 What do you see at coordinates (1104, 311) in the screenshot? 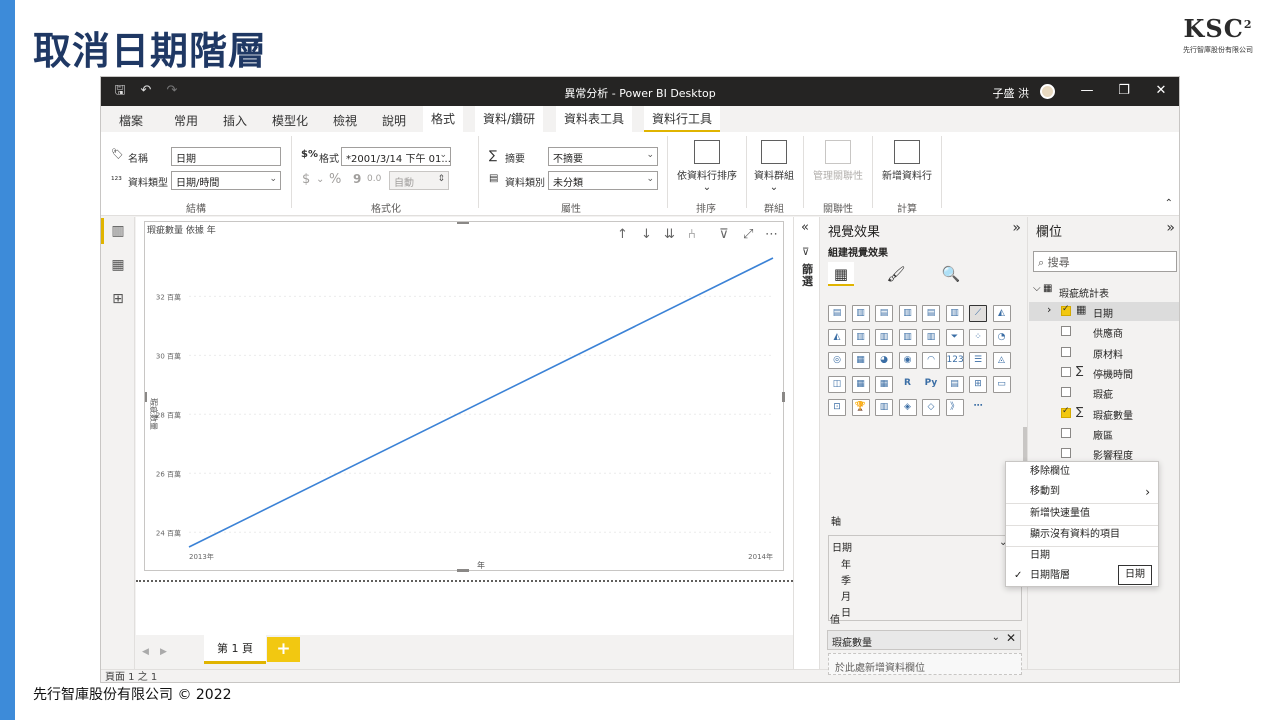
I see `field-item: › ▦ 日期` at bounding box center [1104, 311].